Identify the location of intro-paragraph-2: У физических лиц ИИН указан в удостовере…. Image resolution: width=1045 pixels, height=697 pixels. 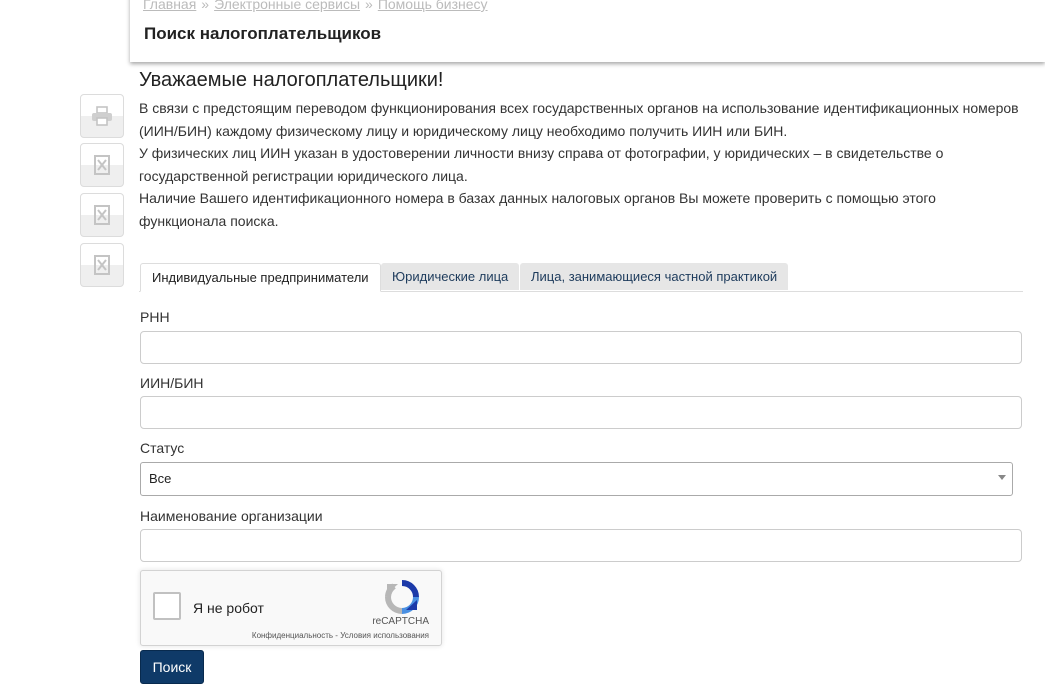
(541, 164).